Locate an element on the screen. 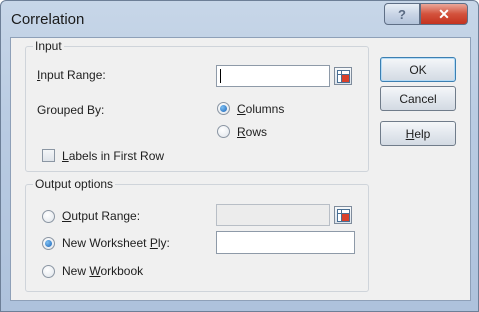  title-help-button: ? is located at coordinates (402, 14).